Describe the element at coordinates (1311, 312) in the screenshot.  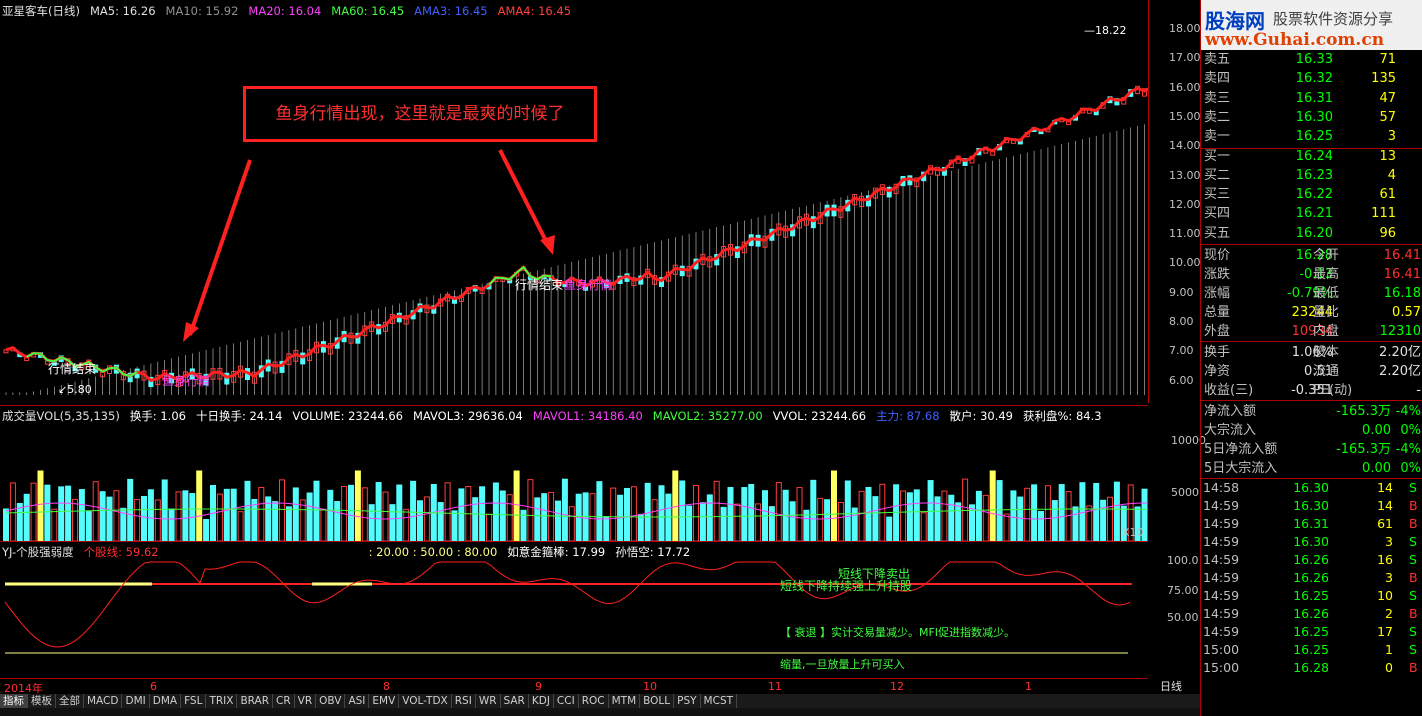
I see `stat-row: 总量 23244 量比 0.57` at that location.